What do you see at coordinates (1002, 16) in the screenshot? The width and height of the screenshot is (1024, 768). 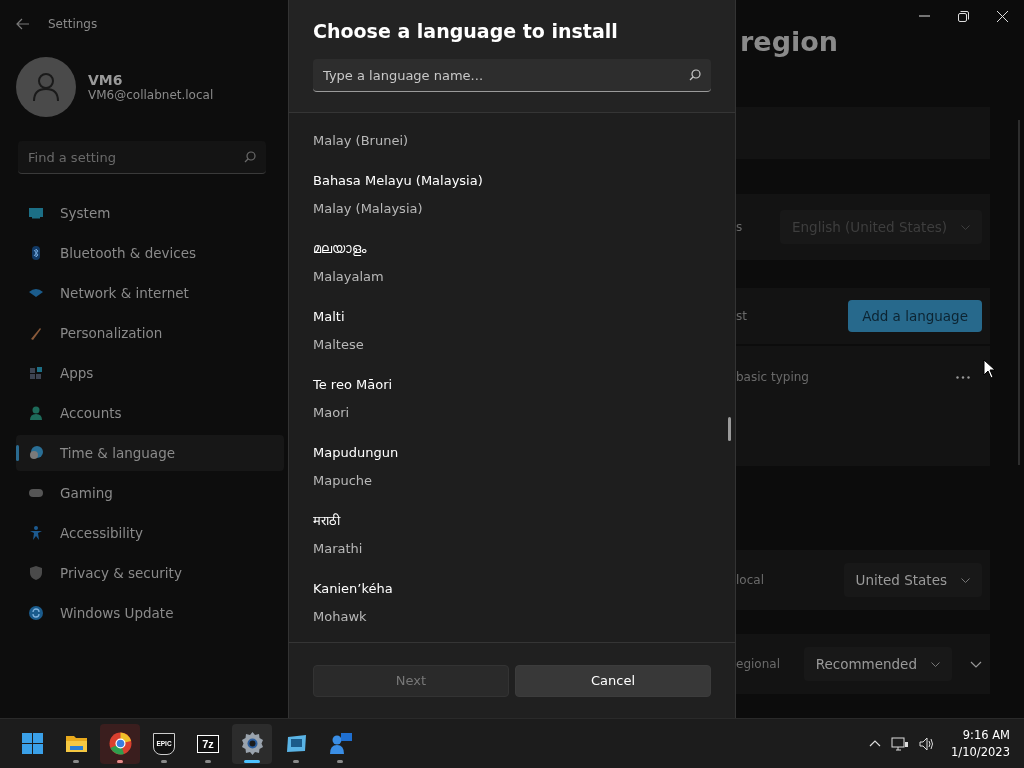 I see `close-icon` at bounding box center [1002, 16].